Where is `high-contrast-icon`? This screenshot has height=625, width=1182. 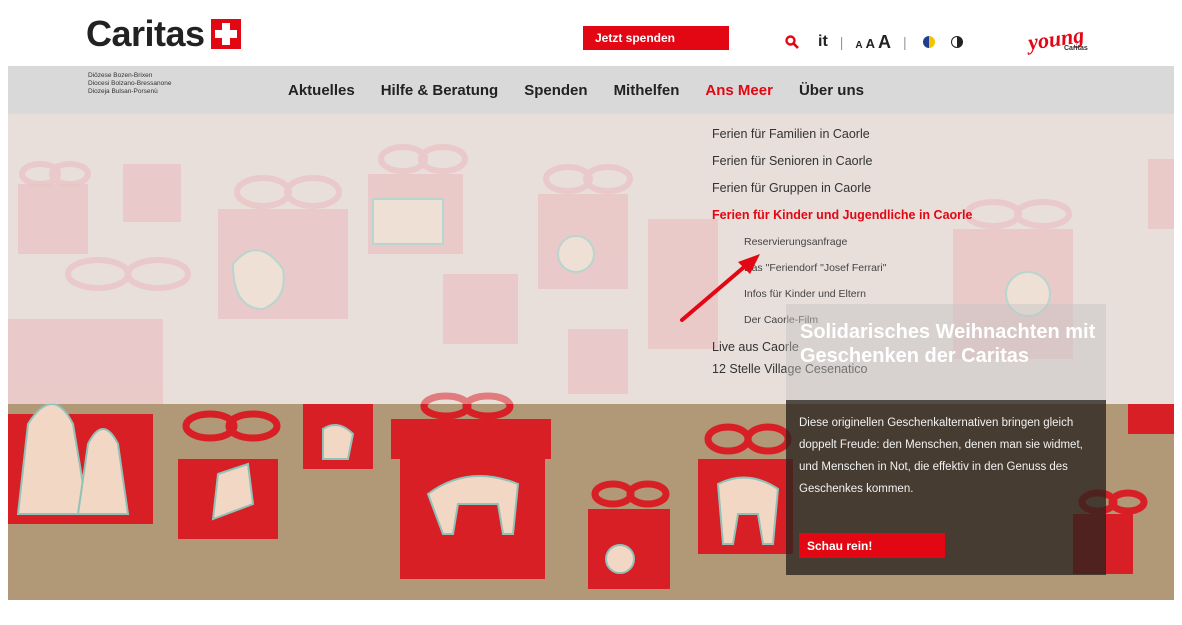
high-contrast-icon is located at coordinates (956, 42).